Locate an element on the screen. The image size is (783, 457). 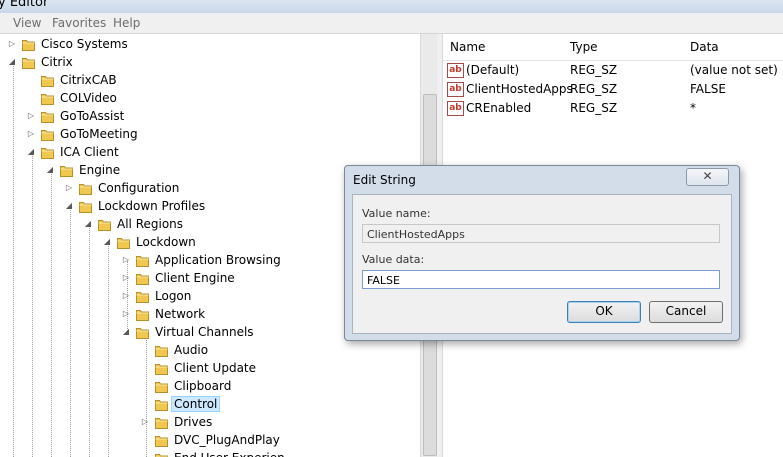
tree-item: ▷ Cisco Systems is located at coordinates (210, 45).